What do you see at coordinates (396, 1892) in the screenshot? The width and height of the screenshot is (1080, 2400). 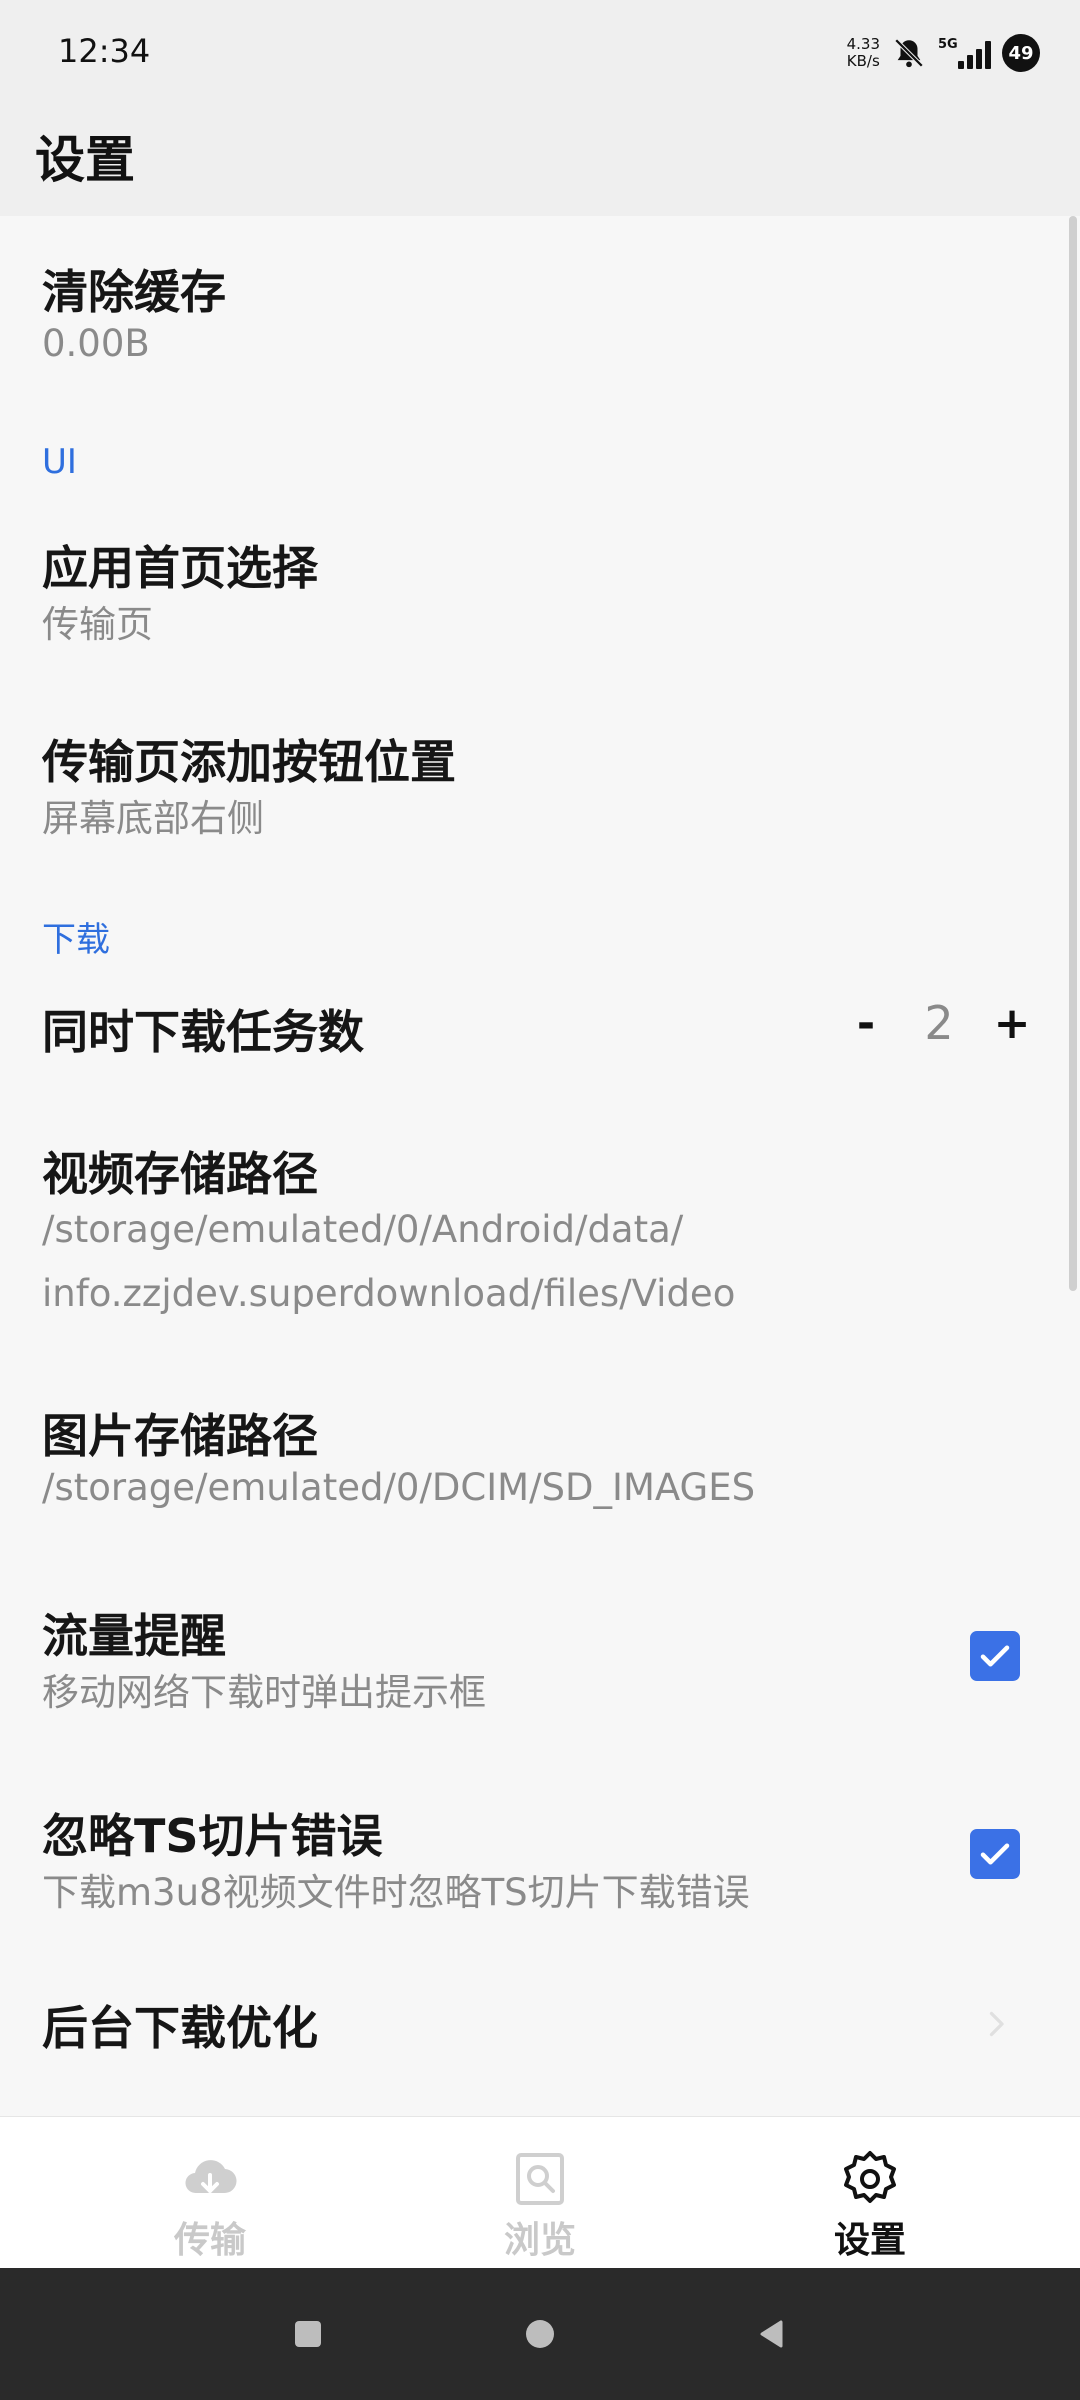 I see `ignore-ts-errors-desc: 下载m3u8视频文件时忽略TS切片下载错误` at bounding box center [396, 1892].